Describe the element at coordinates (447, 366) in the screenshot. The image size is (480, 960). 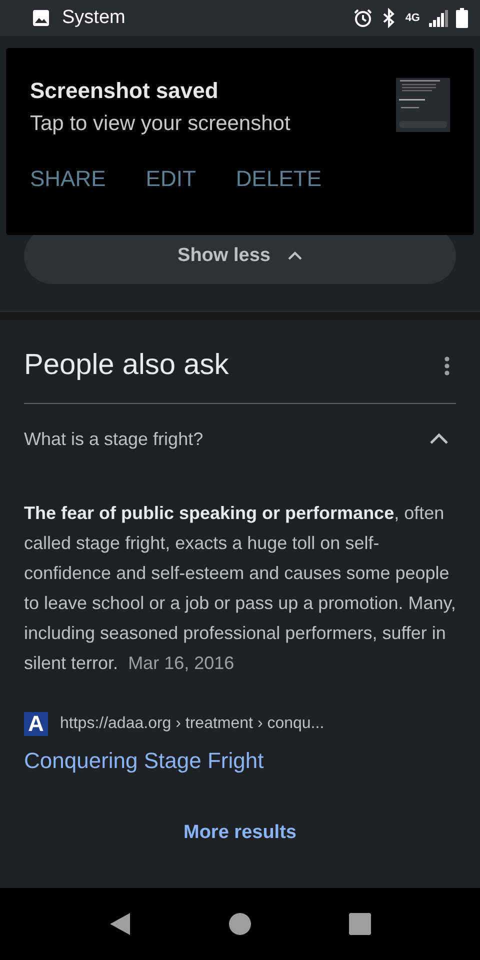
I see `more-options-icon` at that location.